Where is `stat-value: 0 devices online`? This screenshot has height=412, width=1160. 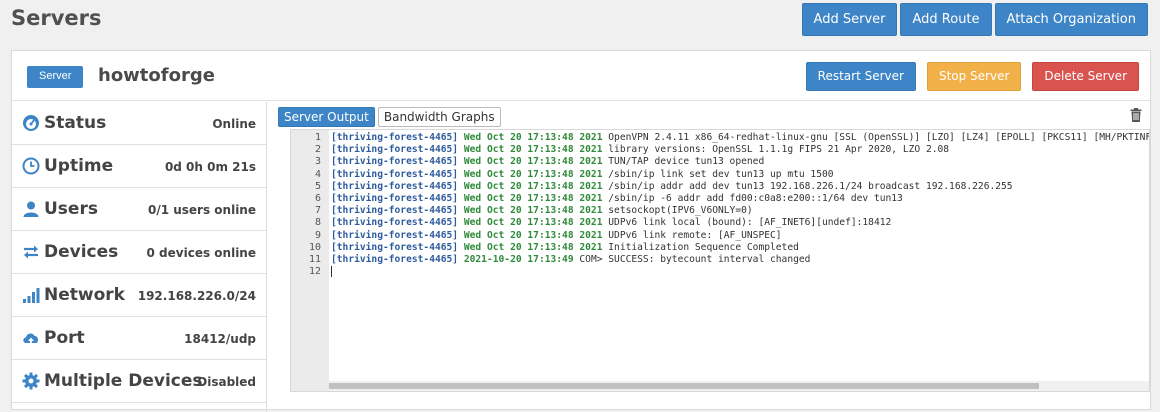
stat-value: 0 devices online is located at coordinates (201, 253).